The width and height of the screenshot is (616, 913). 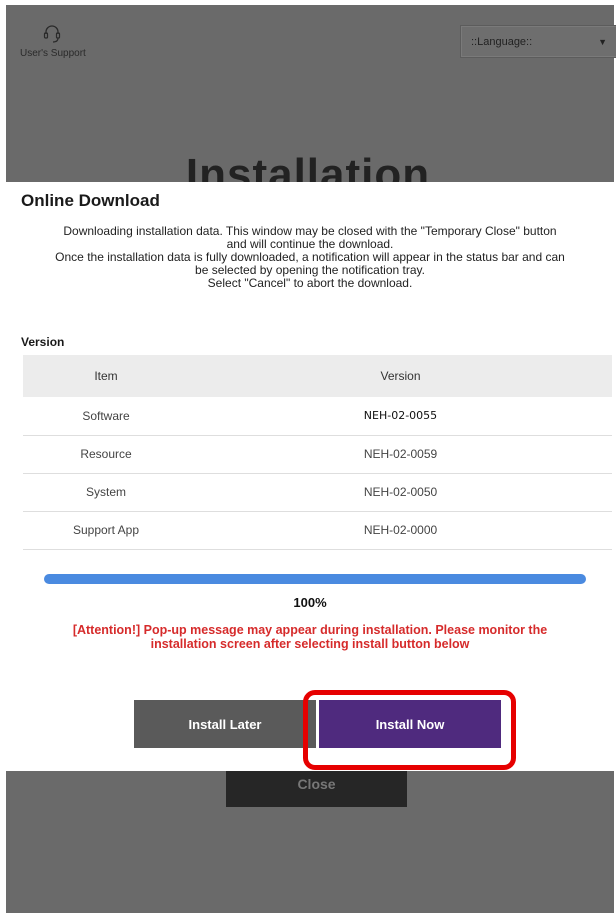 What do you see at coordinates (602, 41) in the screenshot?
I see `dropdown-arrow-icon: ▼` at bounding box center [602, 41].